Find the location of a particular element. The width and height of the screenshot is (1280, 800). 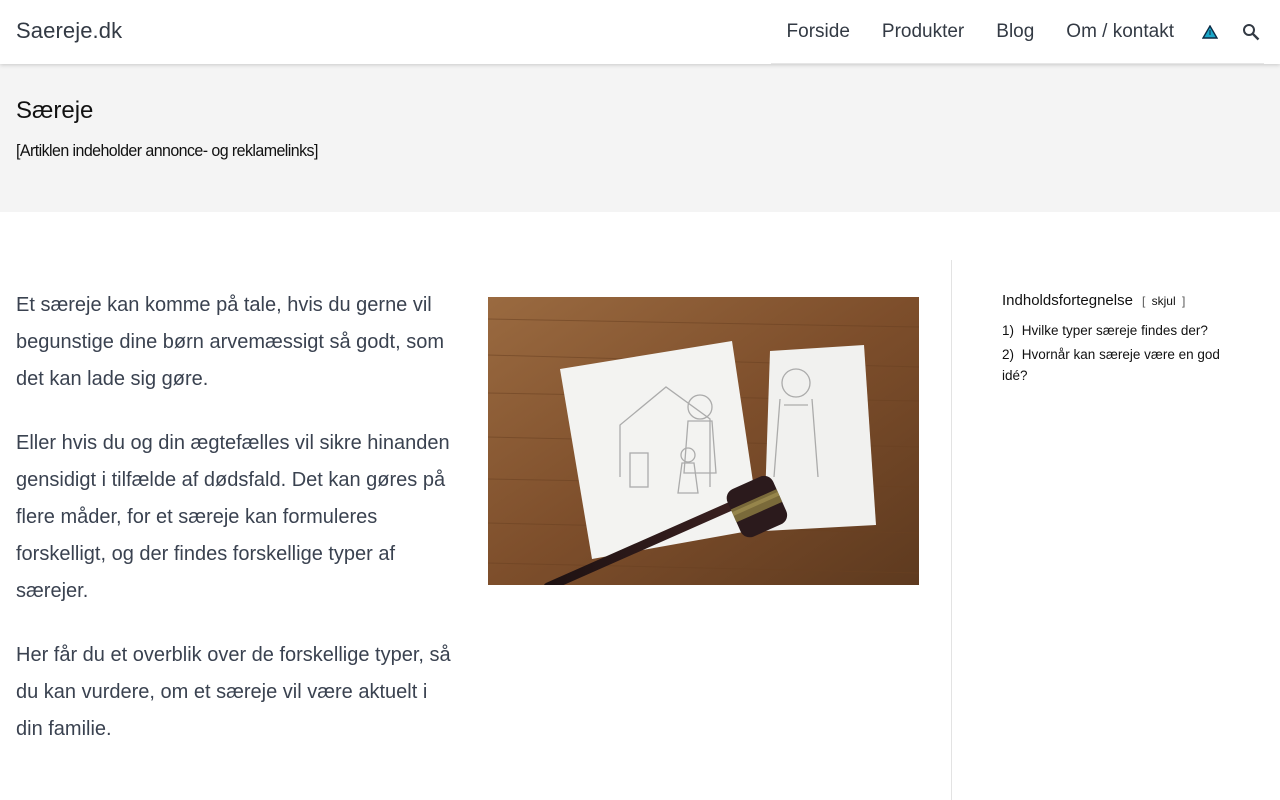

nav-item-produkter: Produkter is located at coordinates (923, 32).